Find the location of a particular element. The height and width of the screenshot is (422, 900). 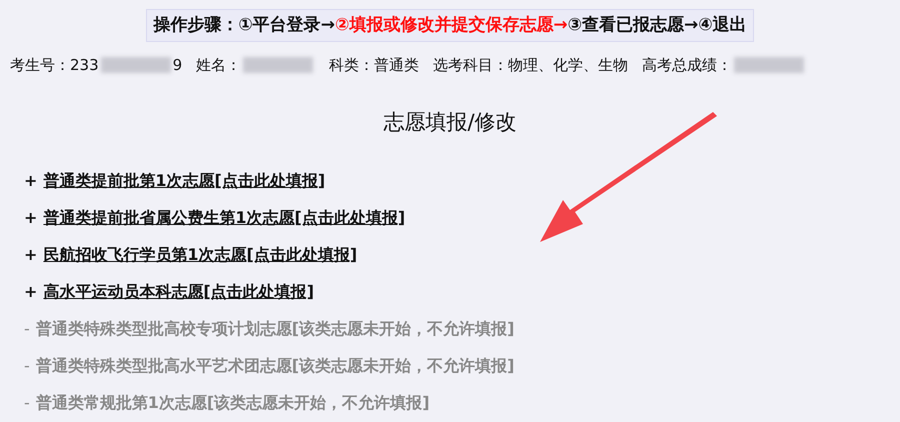

info-value: 物理、化学、生物 is located at coordinates (568, 65).